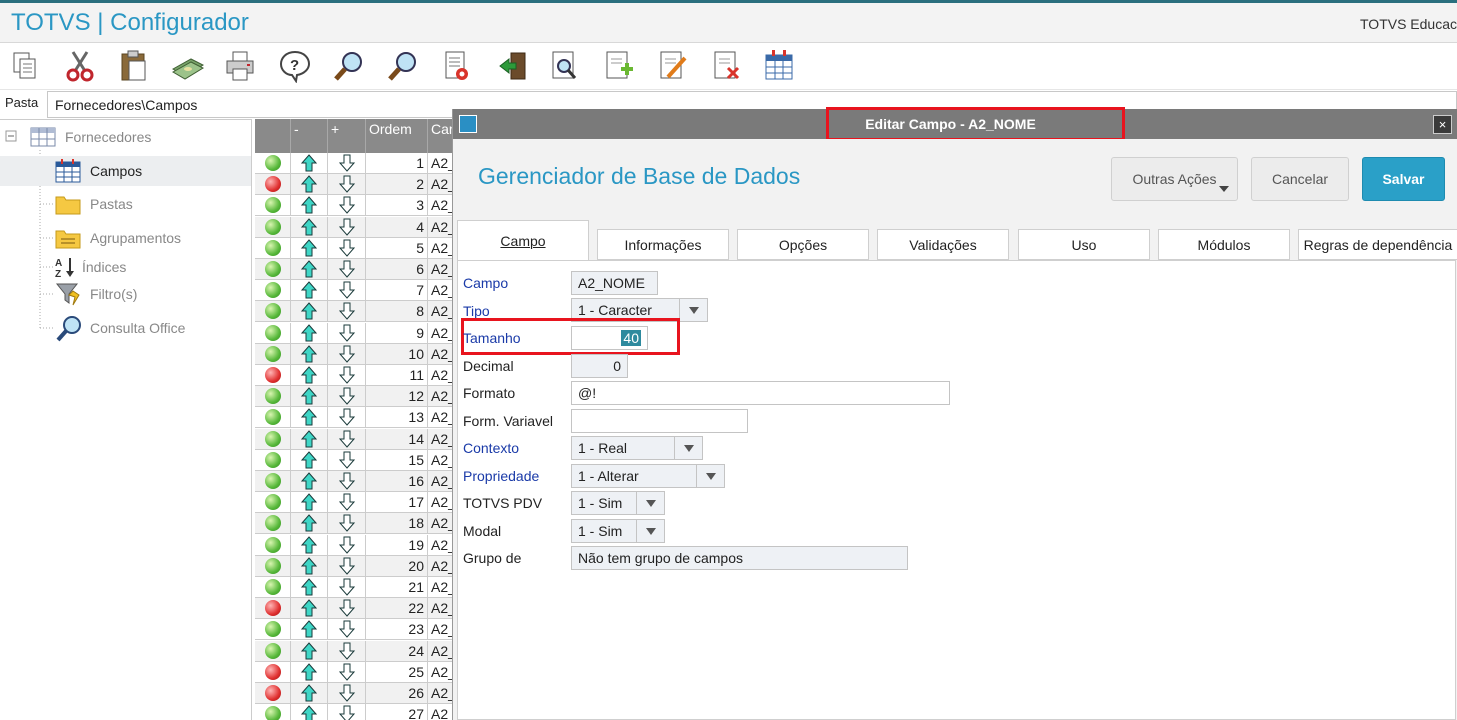 The width and height of the screenshot is (1457, 720). Describe the element at coordinates (1224, 244) in the screenshot. I see `tab-modulos: Módulos` at that location.